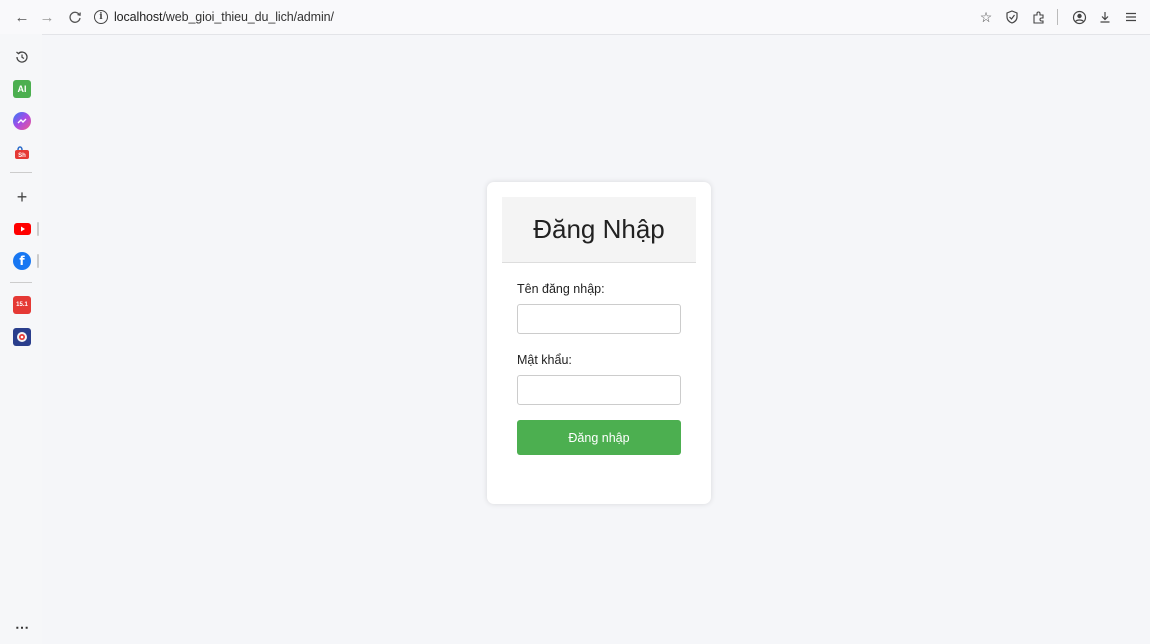  Describe the element at coordinates (22, 89) in the screenshot. I see `ai-chat-icon: AI` at that location.